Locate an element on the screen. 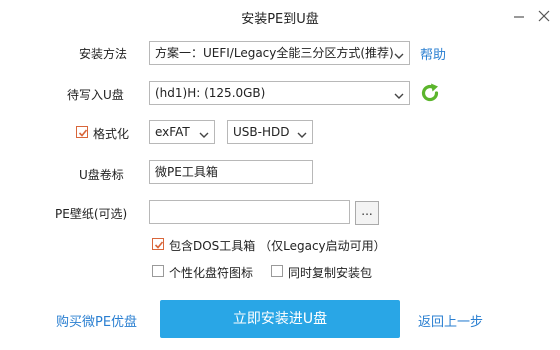 This screenshot has height=350, width=560. close-icon is located at coordinates (544, 16).